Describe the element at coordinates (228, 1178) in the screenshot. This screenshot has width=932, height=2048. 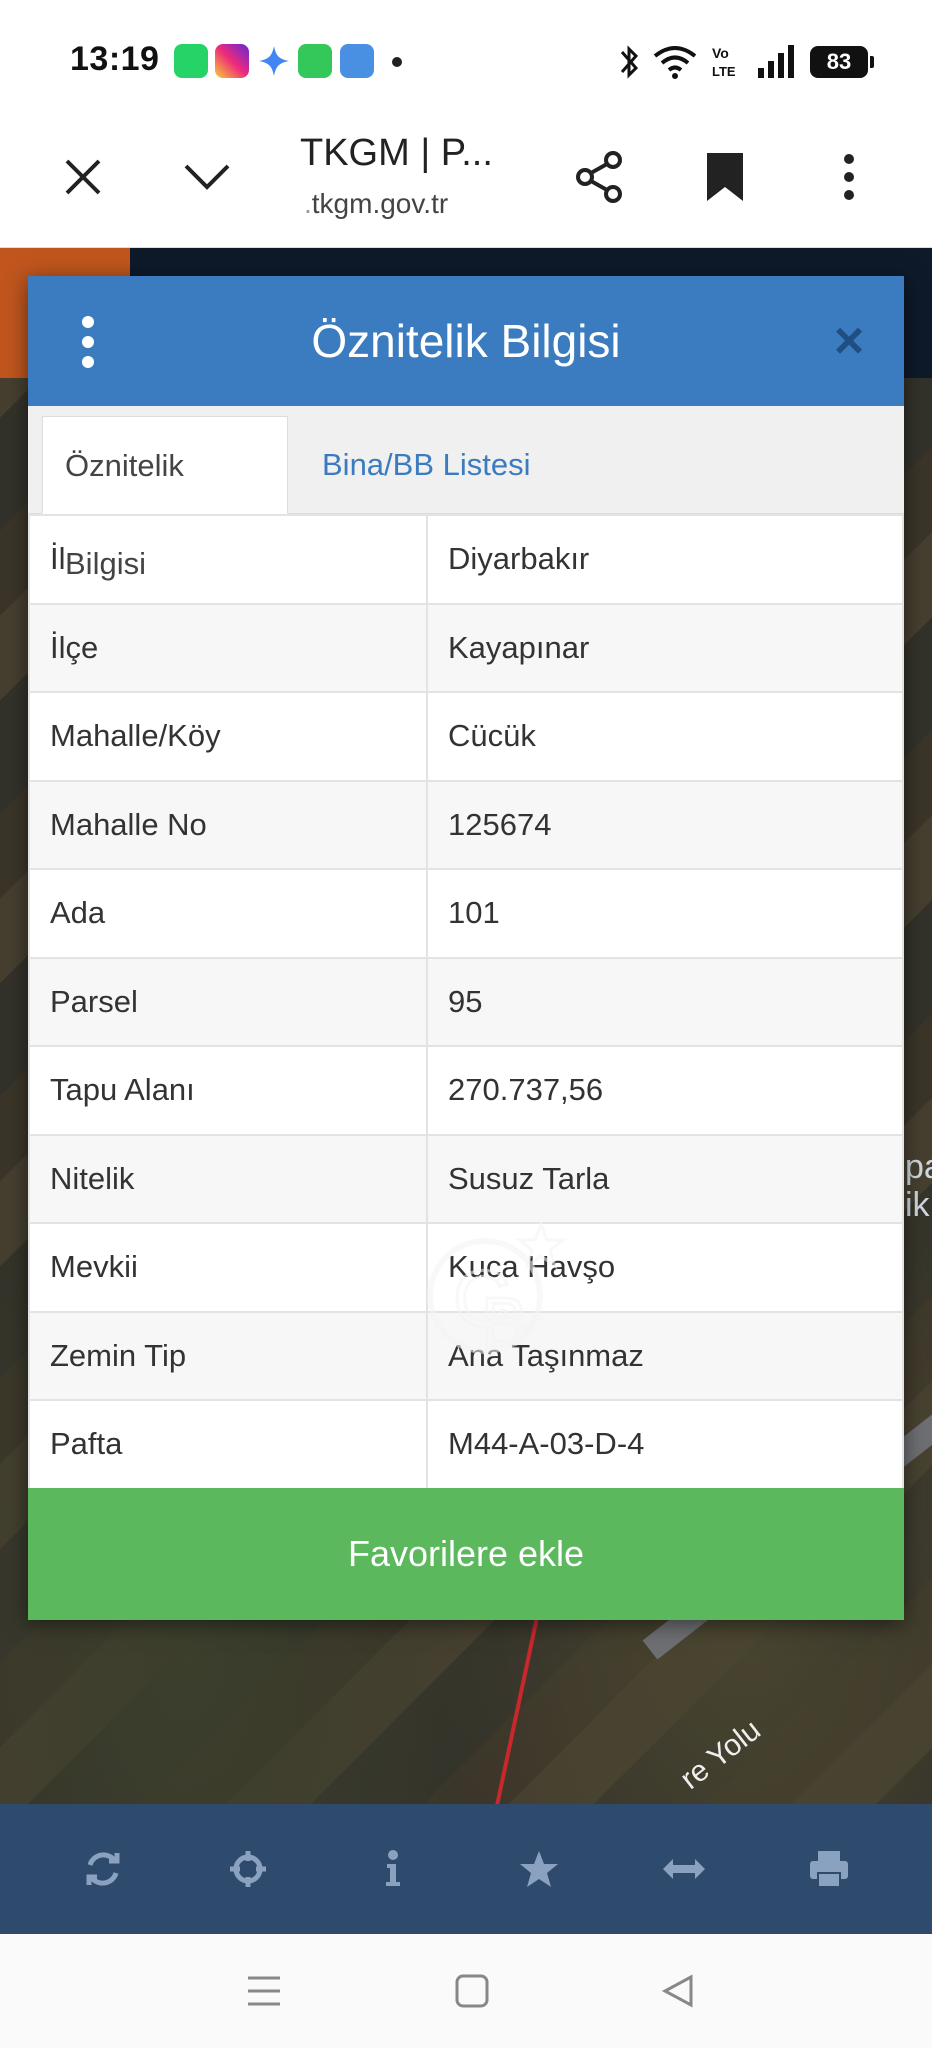
I see `attribute-key: Nitelik` at that location.